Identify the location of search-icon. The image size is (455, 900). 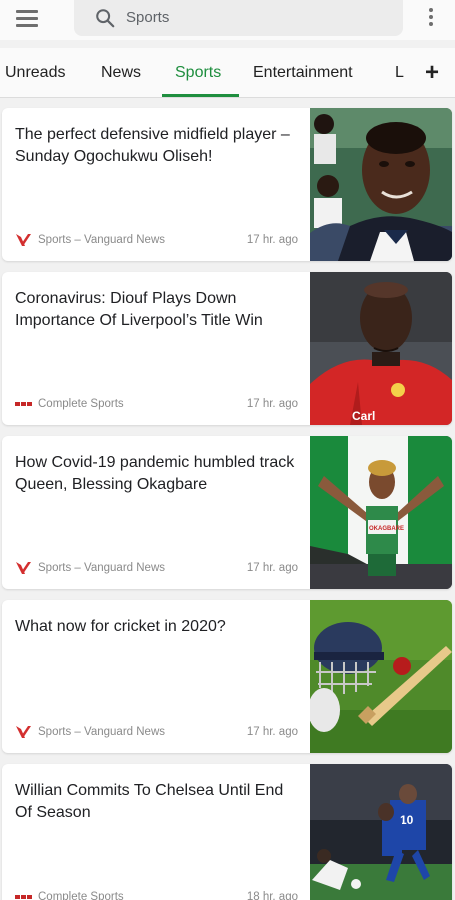
(105, 18).